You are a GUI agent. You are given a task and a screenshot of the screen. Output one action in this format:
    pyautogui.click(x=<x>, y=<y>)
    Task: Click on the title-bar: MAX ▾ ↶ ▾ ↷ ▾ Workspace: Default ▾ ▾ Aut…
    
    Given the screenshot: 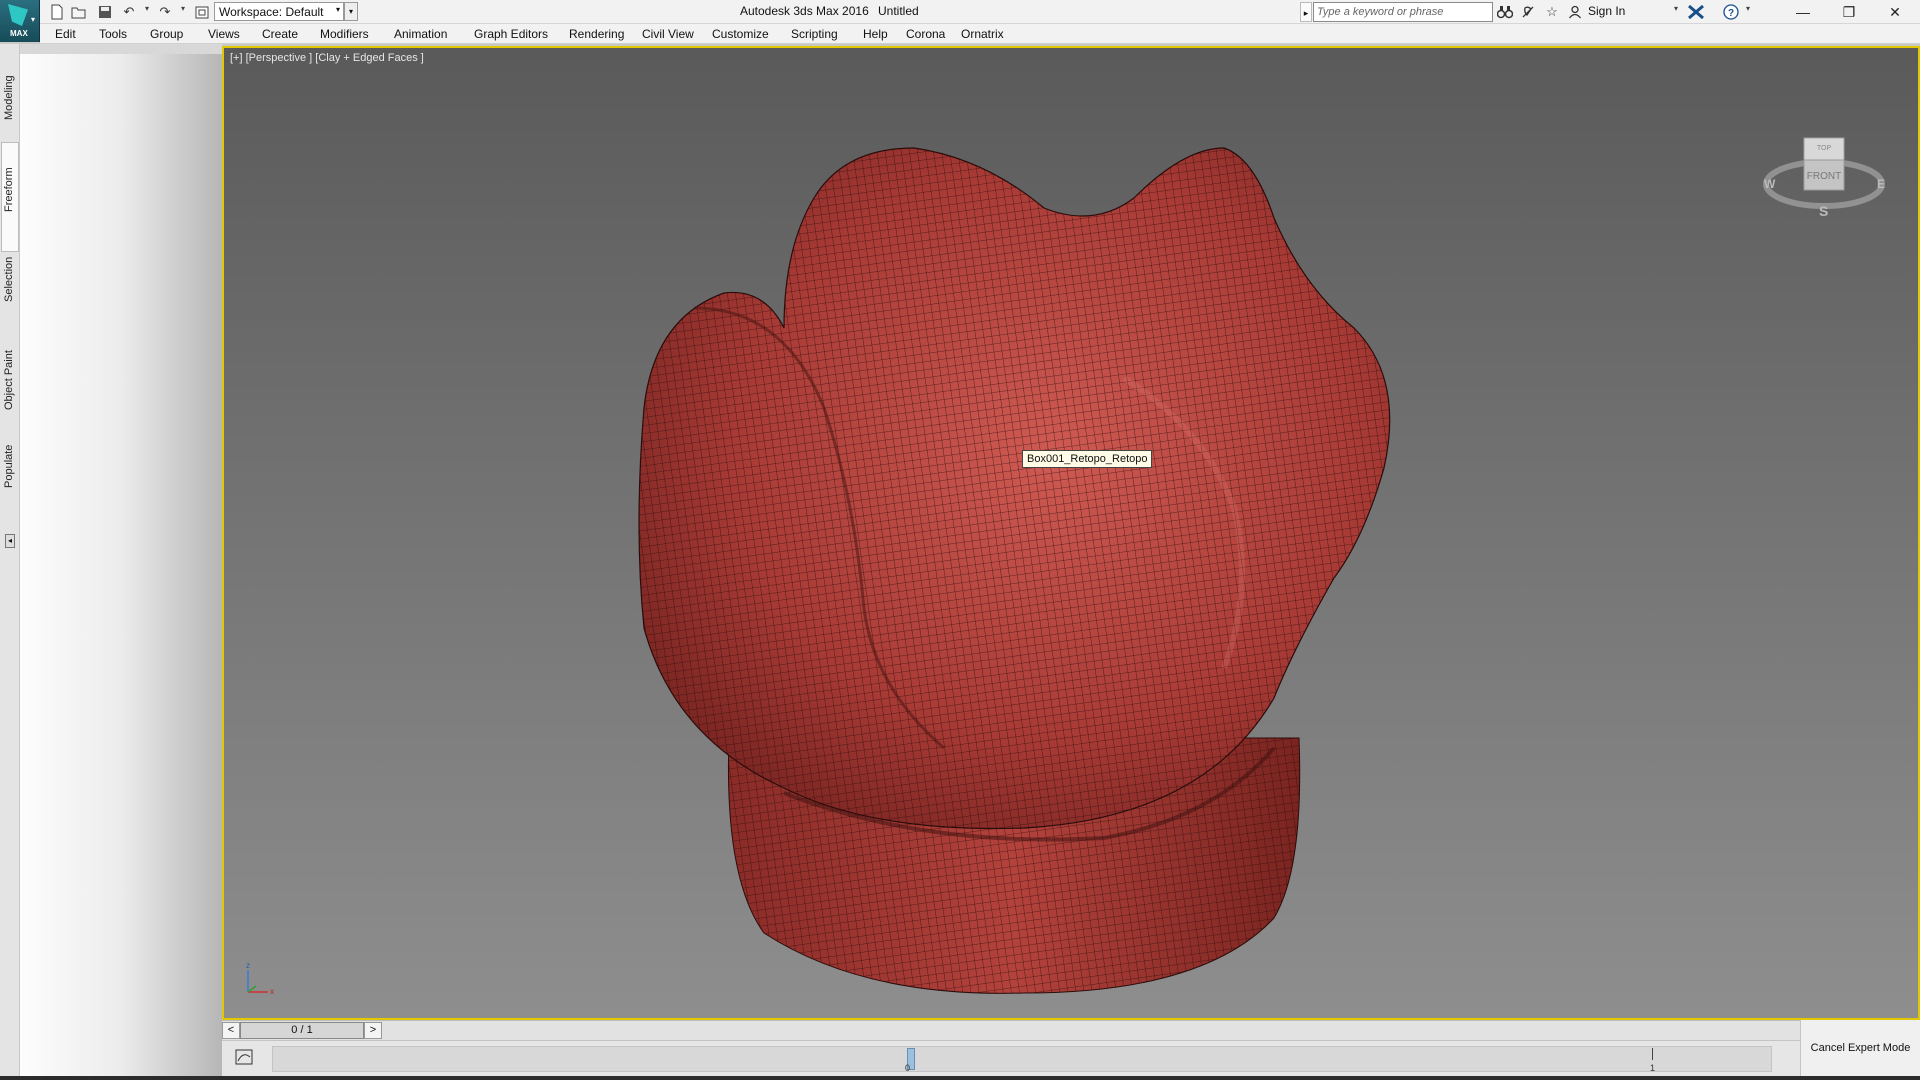 What is the action you would take?
    pyautogui.click(x=960, y=21)
    